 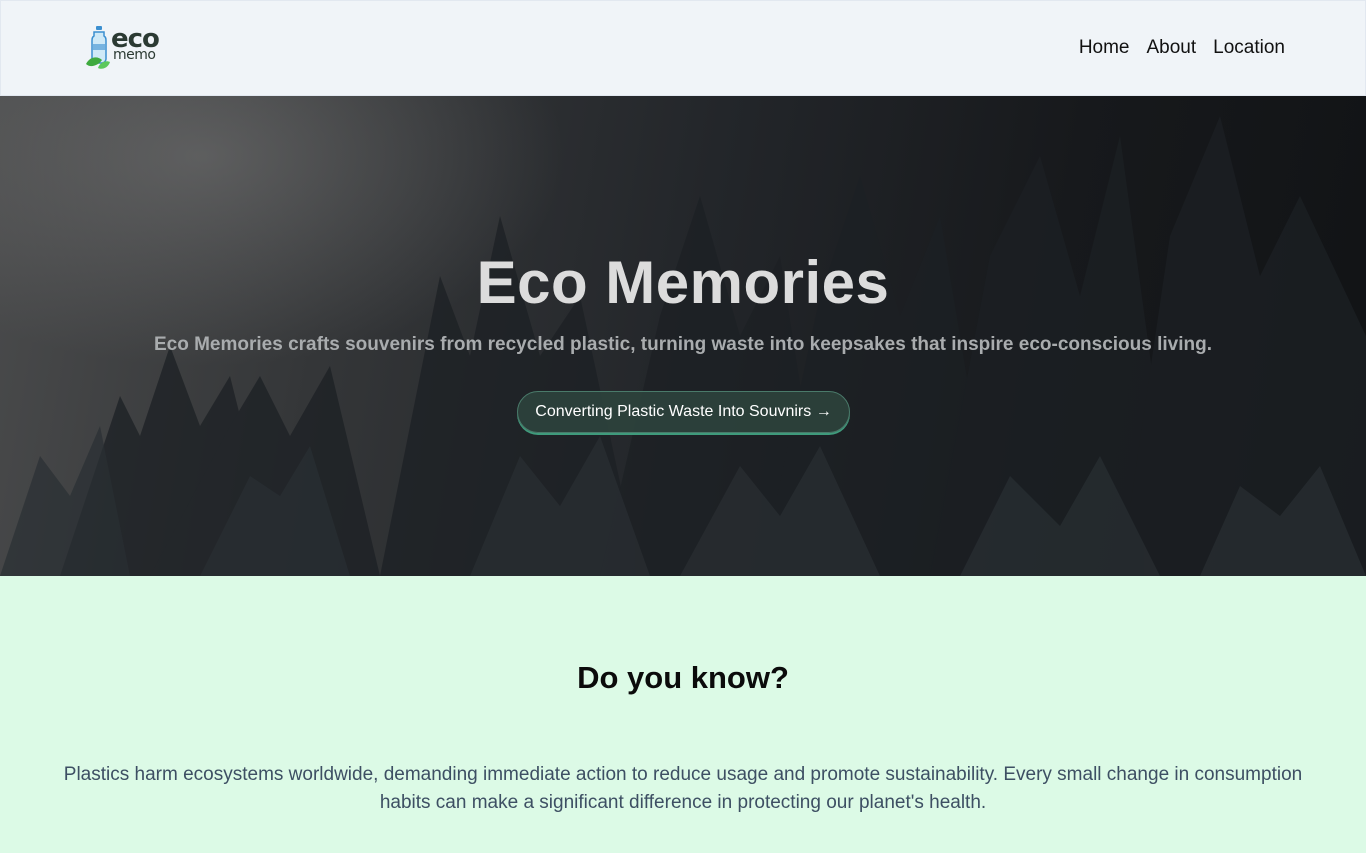 What do you see at coordinates (134, 55) in the screenshot?
I see `logo-memo-text: memo` at bounding box center [134, 55].